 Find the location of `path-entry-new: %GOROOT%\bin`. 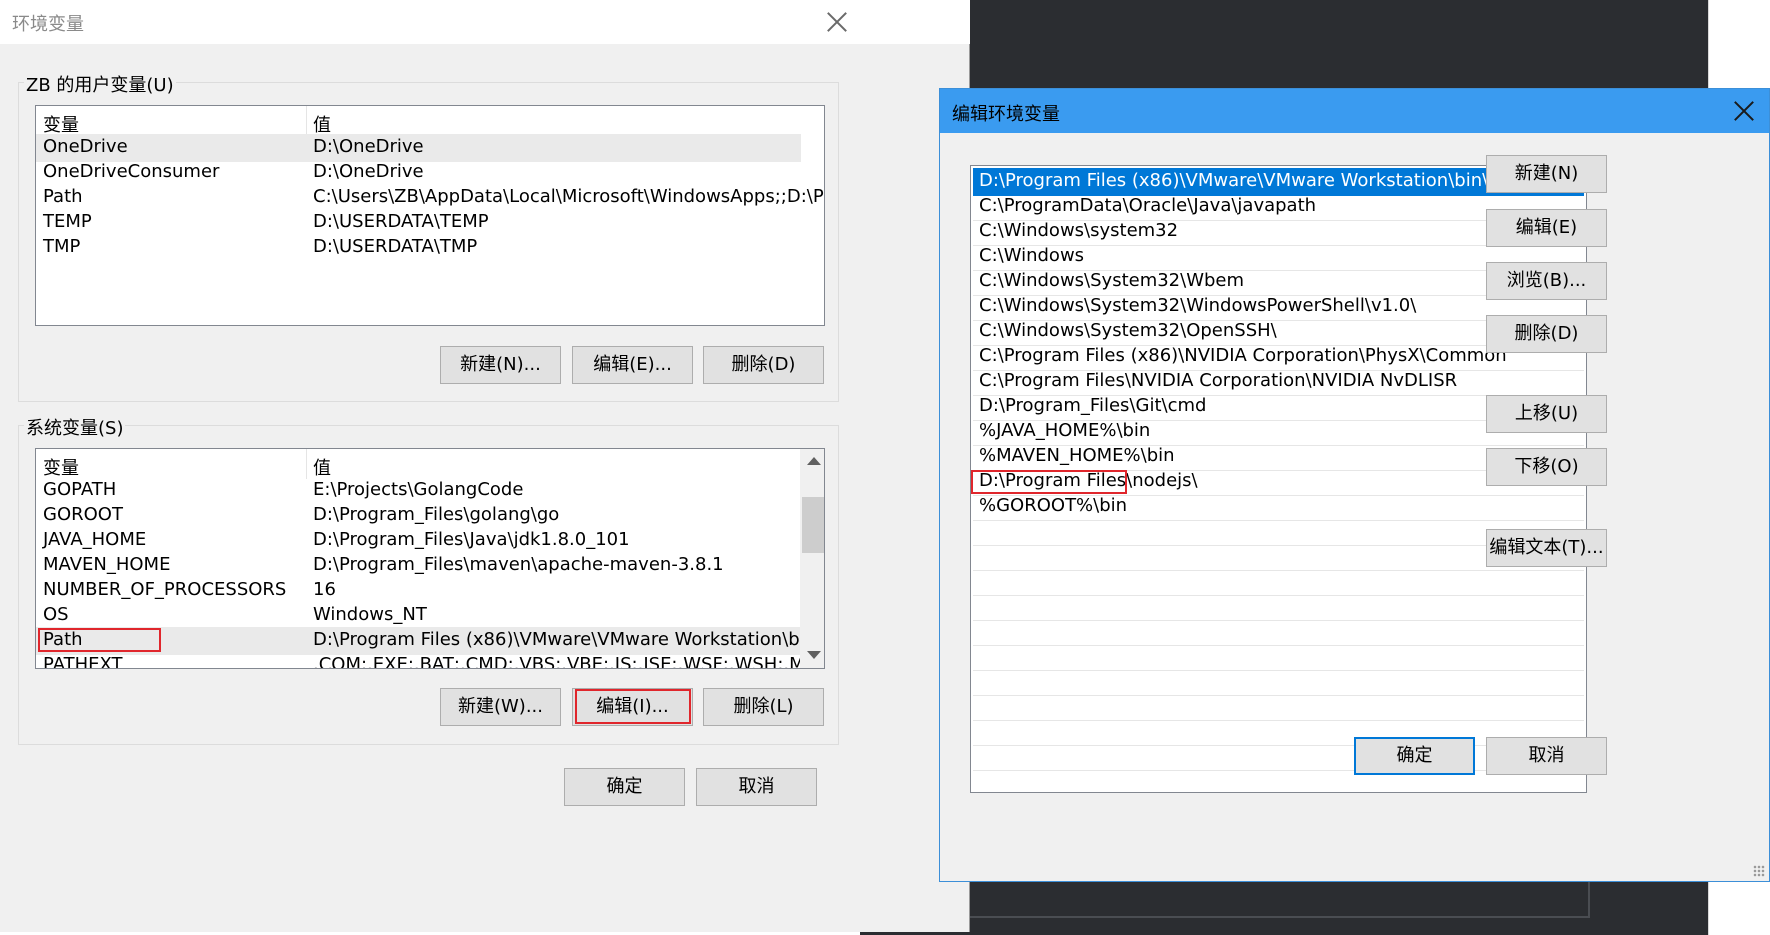

path-entry-new: %GOROOT%\bin is located at coordinates (1278, 507).